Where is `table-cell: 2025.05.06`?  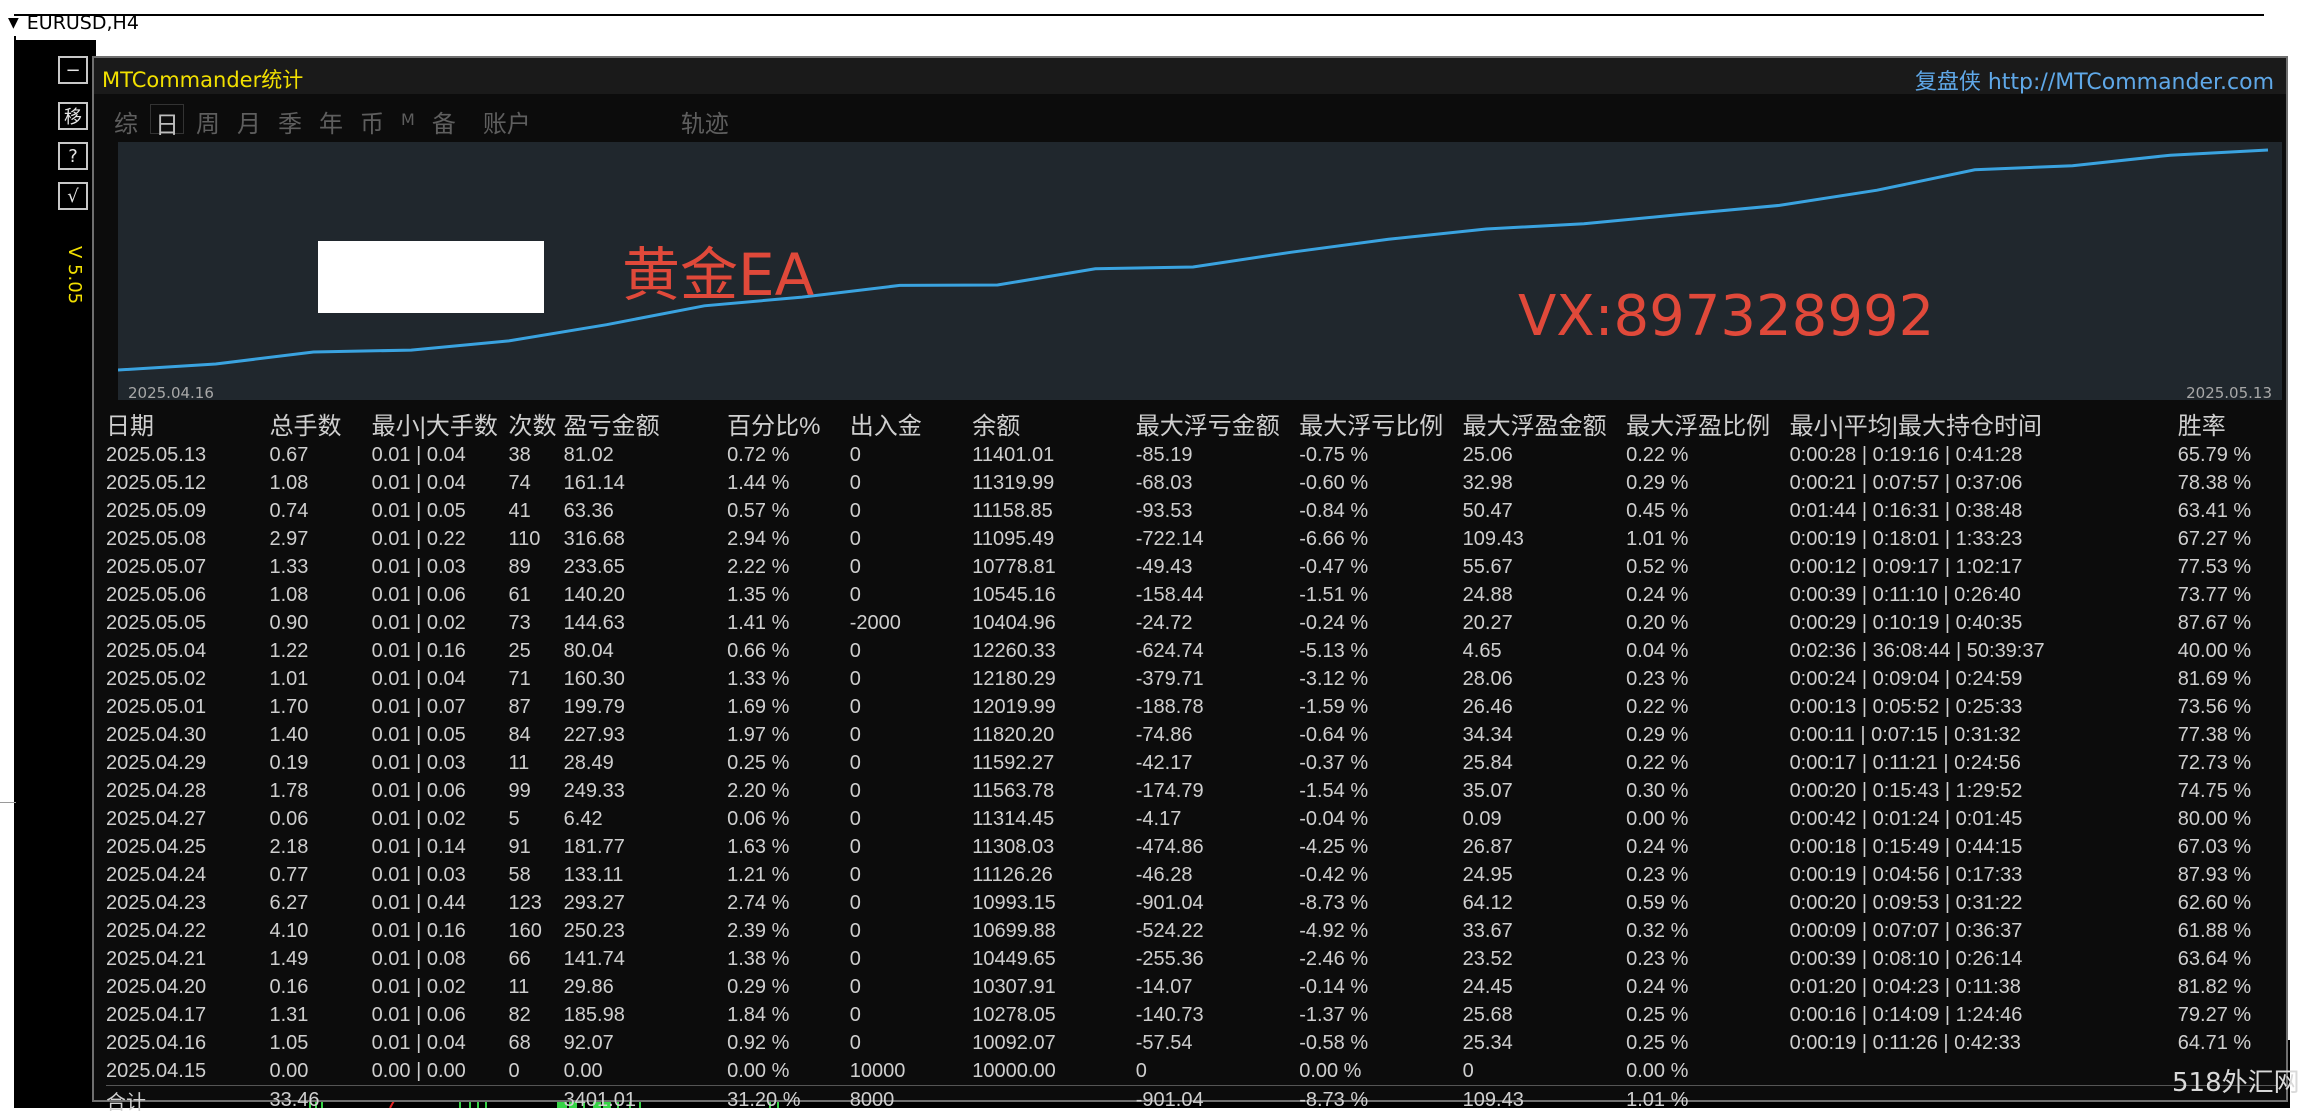 table-cell: 2025.05.06 is located at coordinates (187, 595).